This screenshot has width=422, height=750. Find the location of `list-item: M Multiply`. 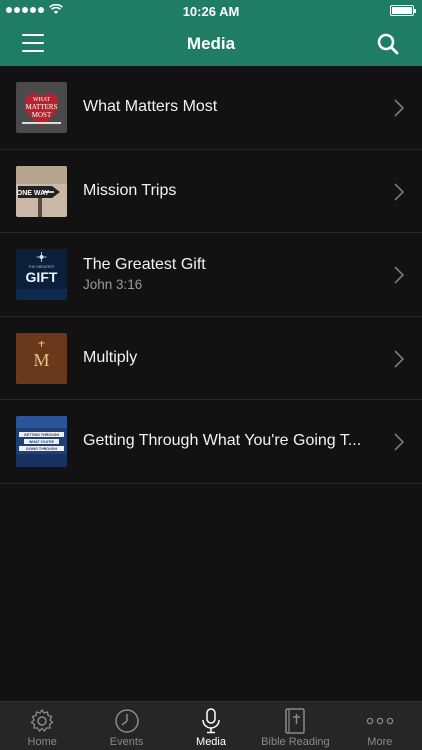

list-item: M Multiply is located at coordinates (211, 358).